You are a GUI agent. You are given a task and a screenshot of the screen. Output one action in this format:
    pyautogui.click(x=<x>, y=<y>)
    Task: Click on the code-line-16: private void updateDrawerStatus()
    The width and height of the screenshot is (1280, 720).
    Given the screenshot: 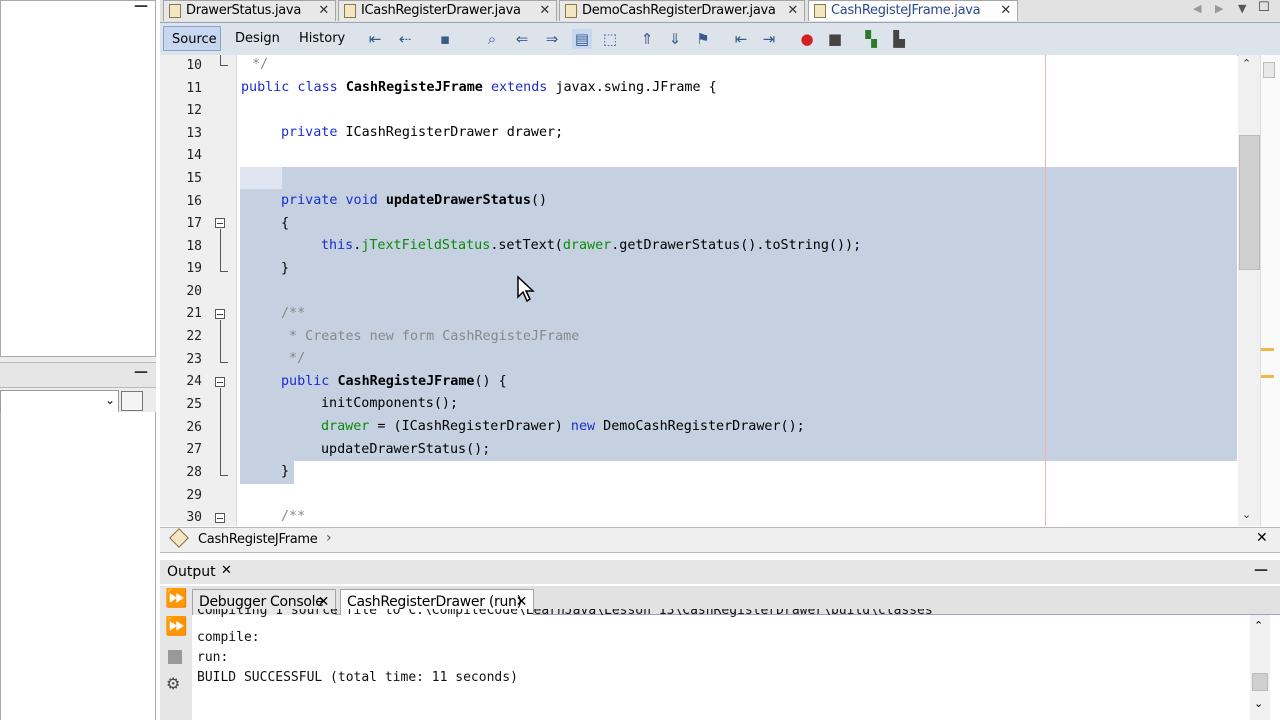 What is the action you would take?
    pyautogui.click(x=414, y=200)
    